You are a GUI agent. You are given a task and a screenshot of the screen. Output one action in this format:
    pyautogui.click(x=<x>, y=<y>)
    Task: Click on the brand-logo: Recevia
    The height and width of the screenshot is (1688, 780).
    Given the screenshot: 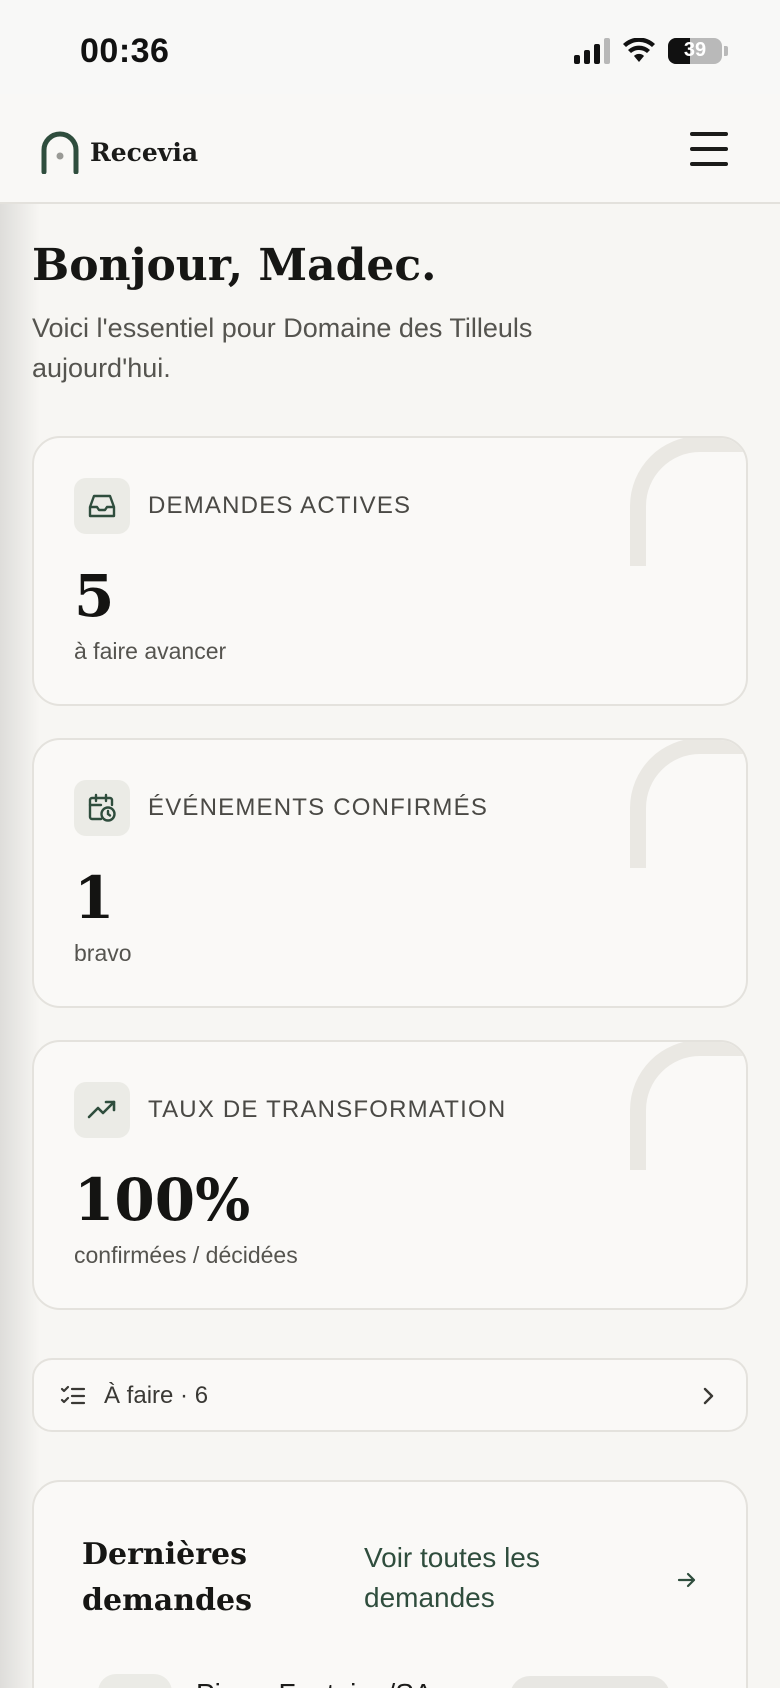 What is the action you would take?
    pyautogui.click(x=119, y=152)
    